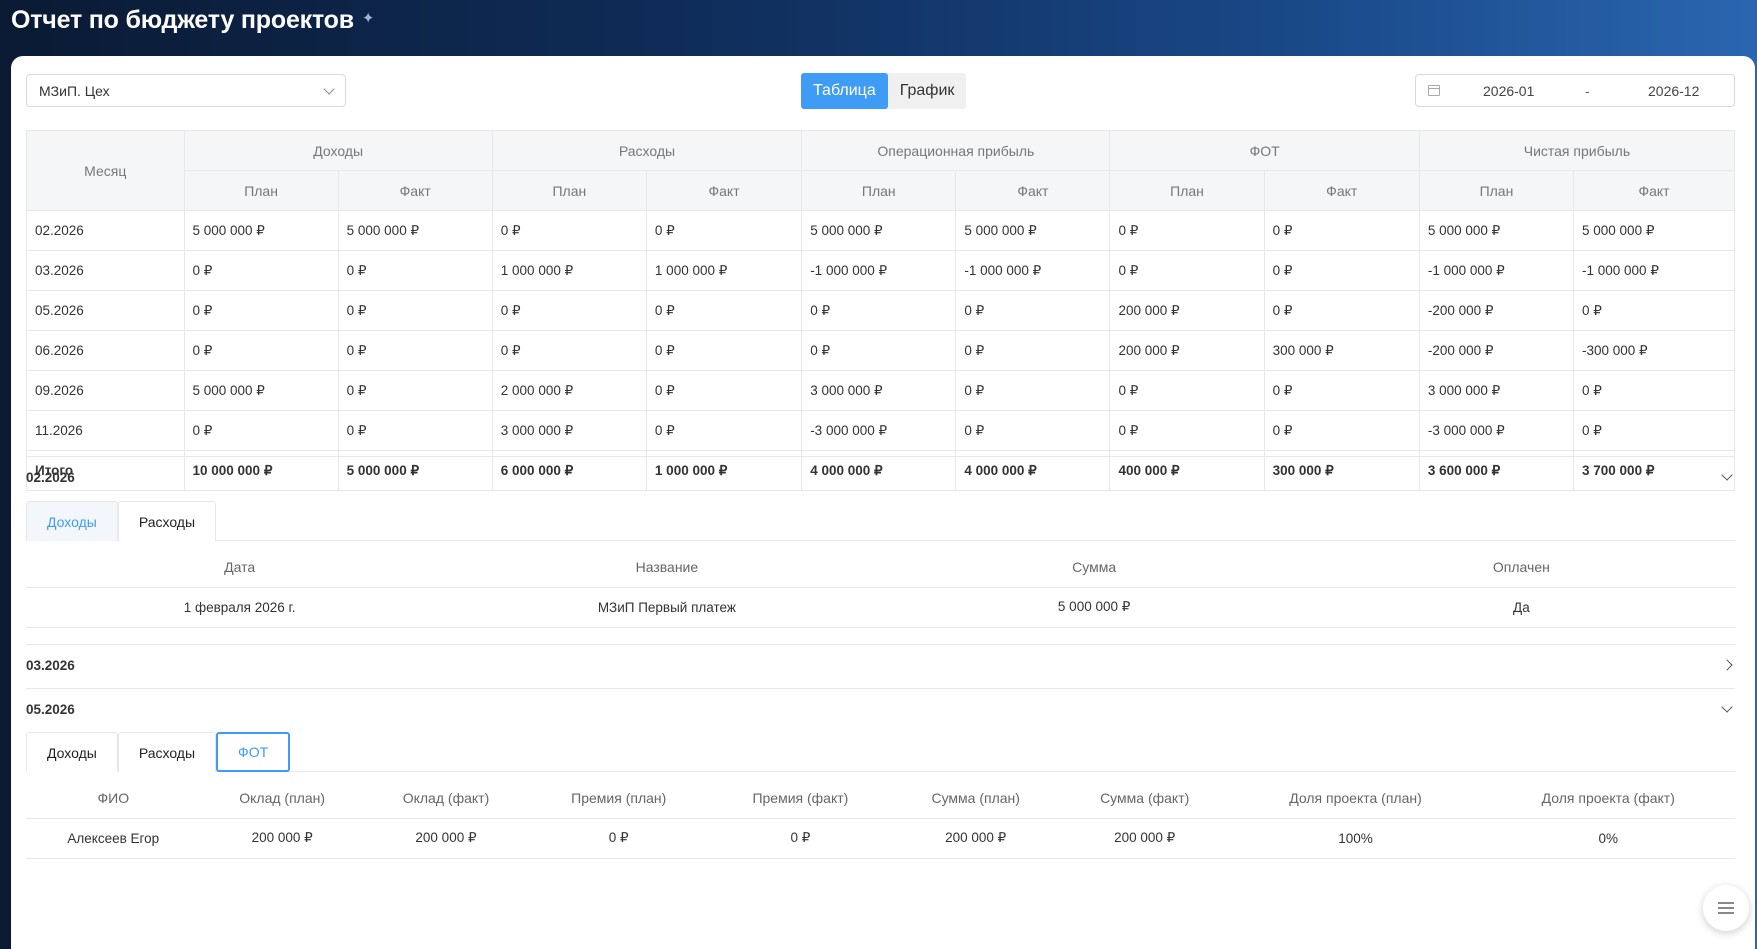 The image size is (1757, 949). What do you see at coordinates (647, 150) in the screenshot?
I see `group-header-expenses: Расходы` at bounding box center [647, 150].